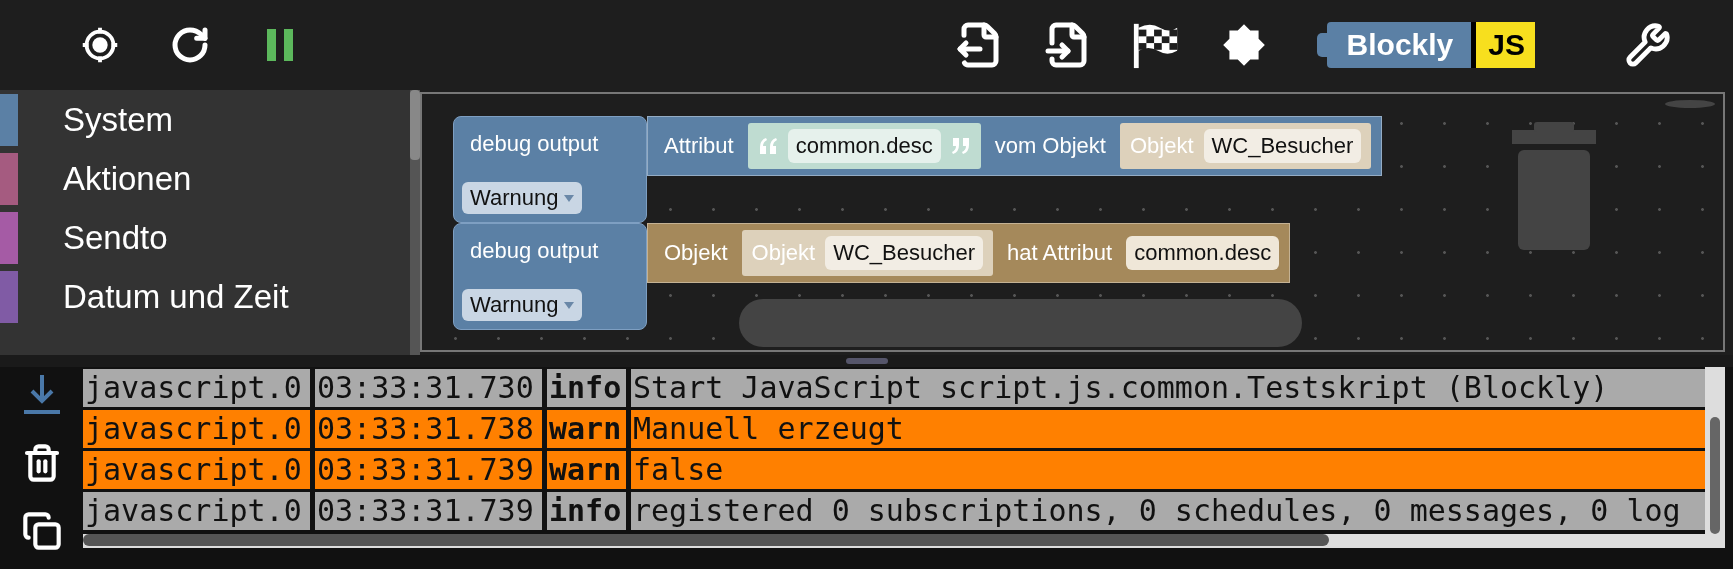 Image resolution: width=1733 pixels, height=569 pixels. What do you see at coordinates (115, 237) in the screenshot?
I see `category-item: Sendto` at bounding box center [115, 237].